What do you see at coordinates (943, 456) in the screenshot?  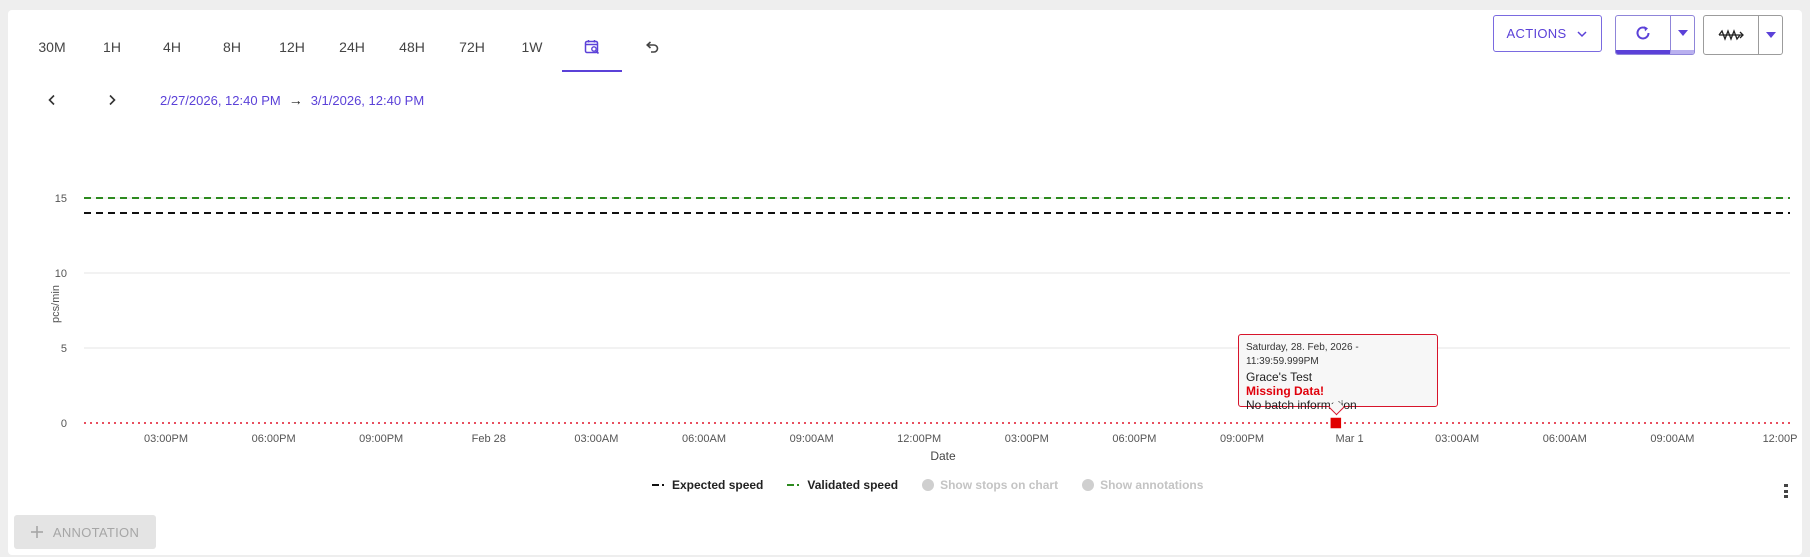 I see `x-axis-label: Date` at bounding box center [943, 456].